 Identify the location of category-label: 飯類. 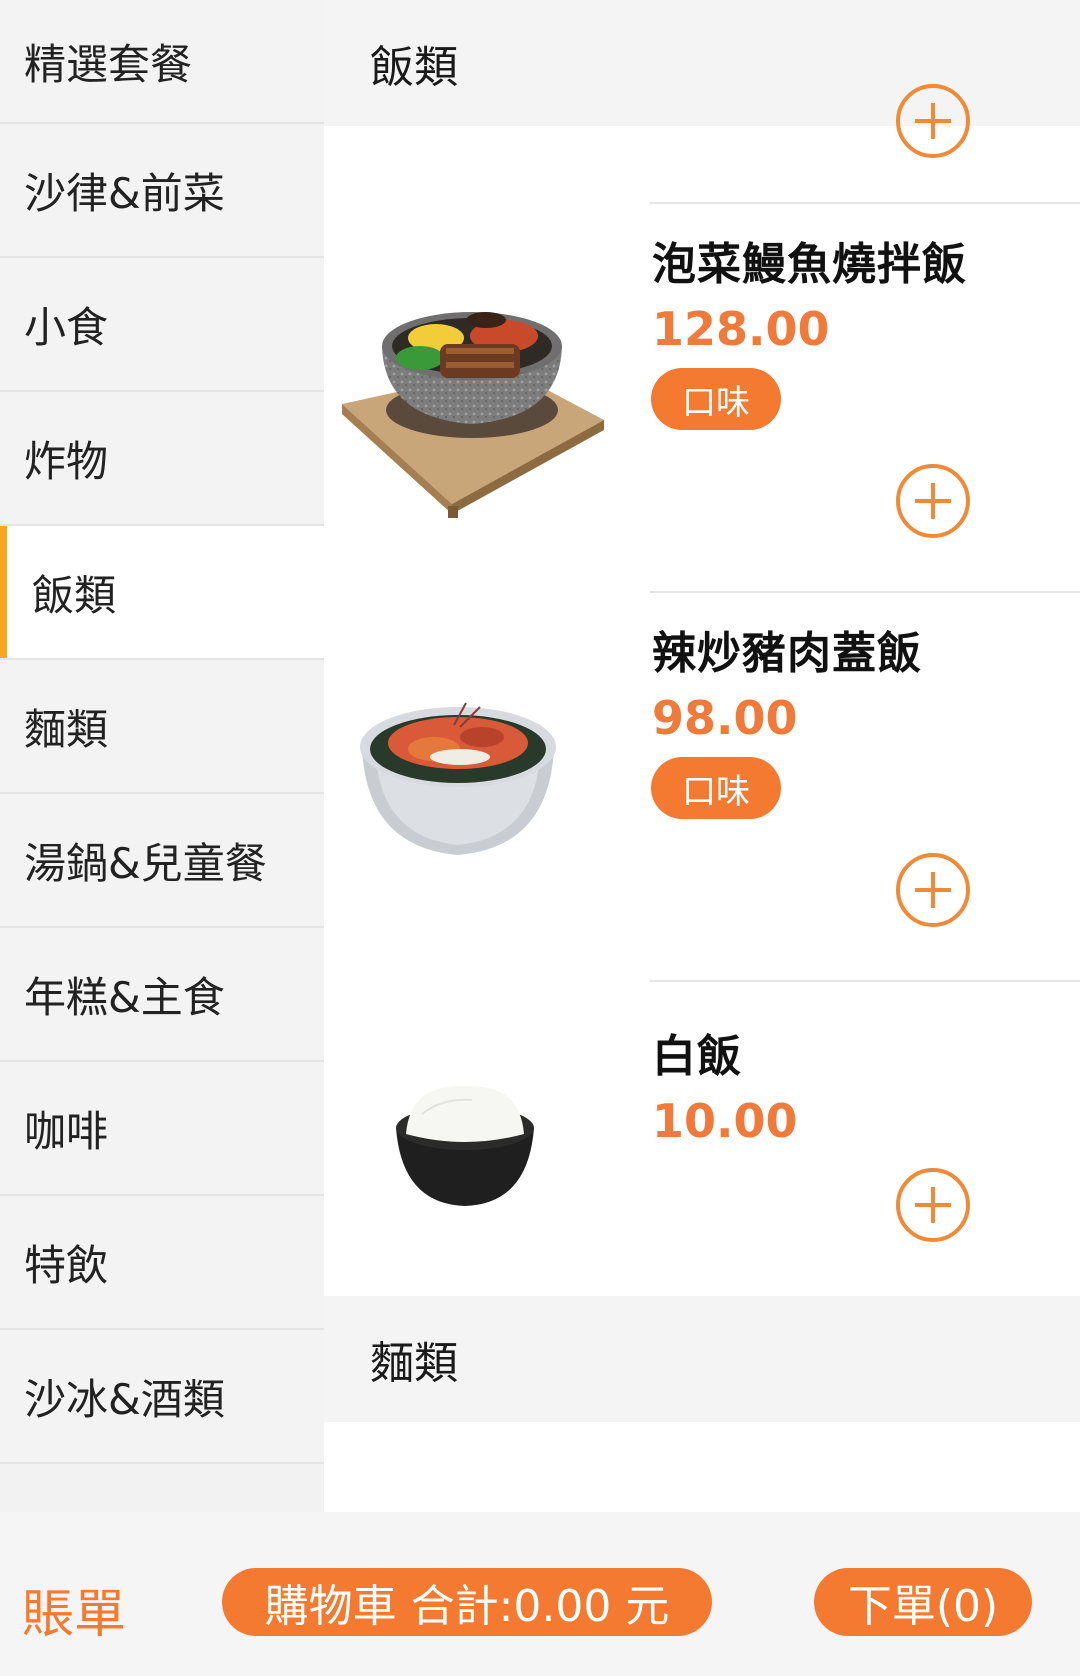
(74, 595).